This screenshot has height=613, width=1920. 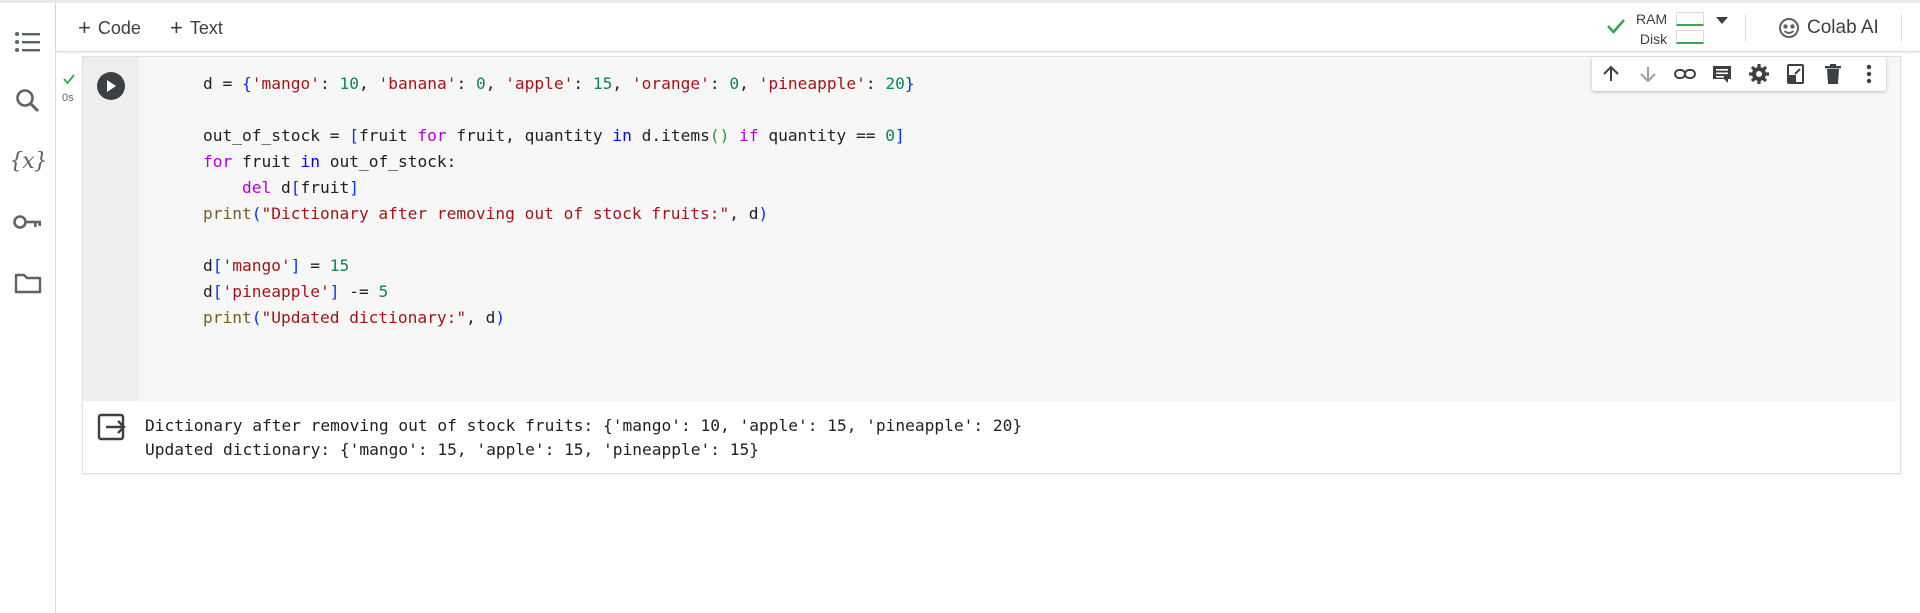 I want to click on variables-glyph: {x}, so click(x=28, y=161).